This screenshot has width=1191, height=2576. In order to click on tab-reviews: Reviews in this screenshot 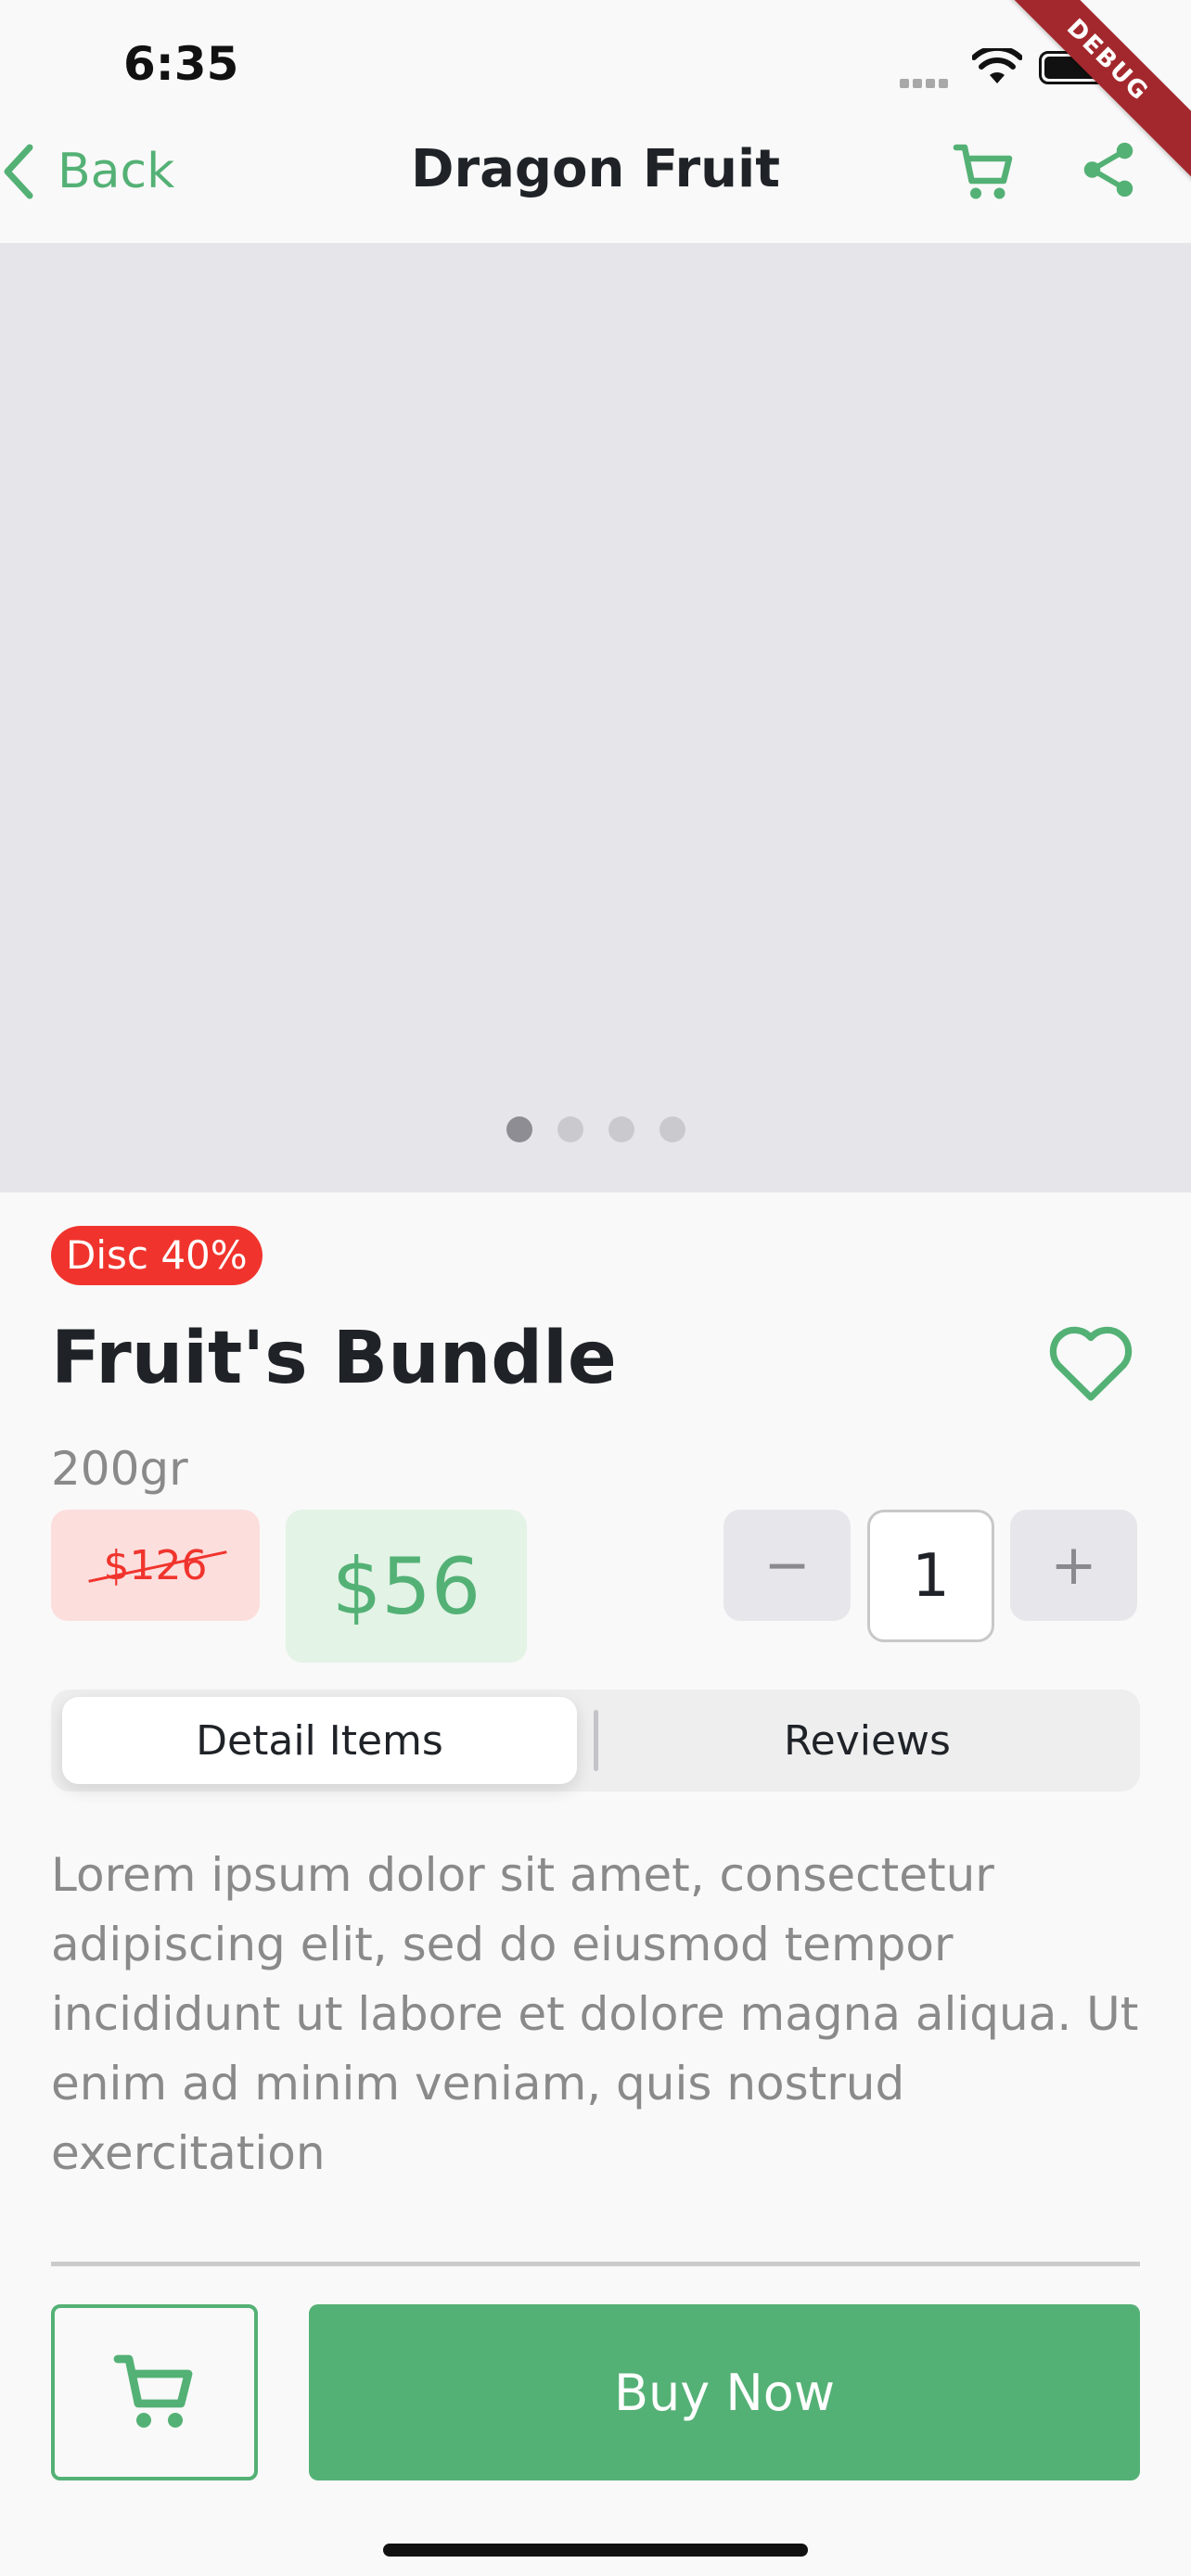, I will do `click(867, 1740)`.